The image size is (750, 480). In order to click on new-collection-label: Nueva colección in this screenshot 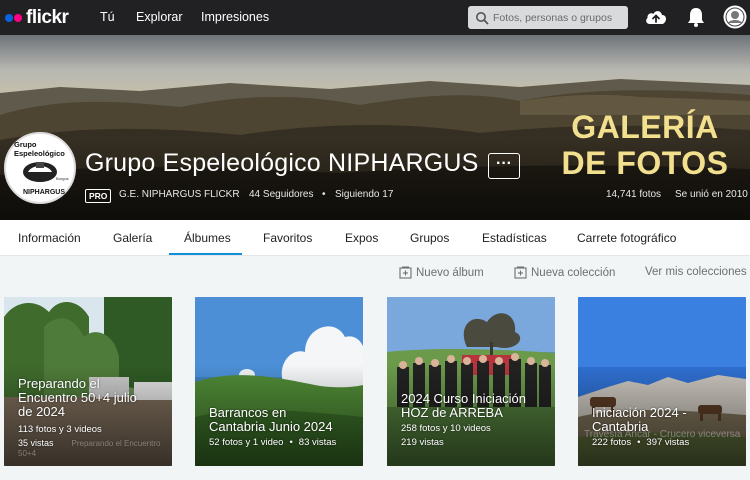, I will do `click(573, 272)`.